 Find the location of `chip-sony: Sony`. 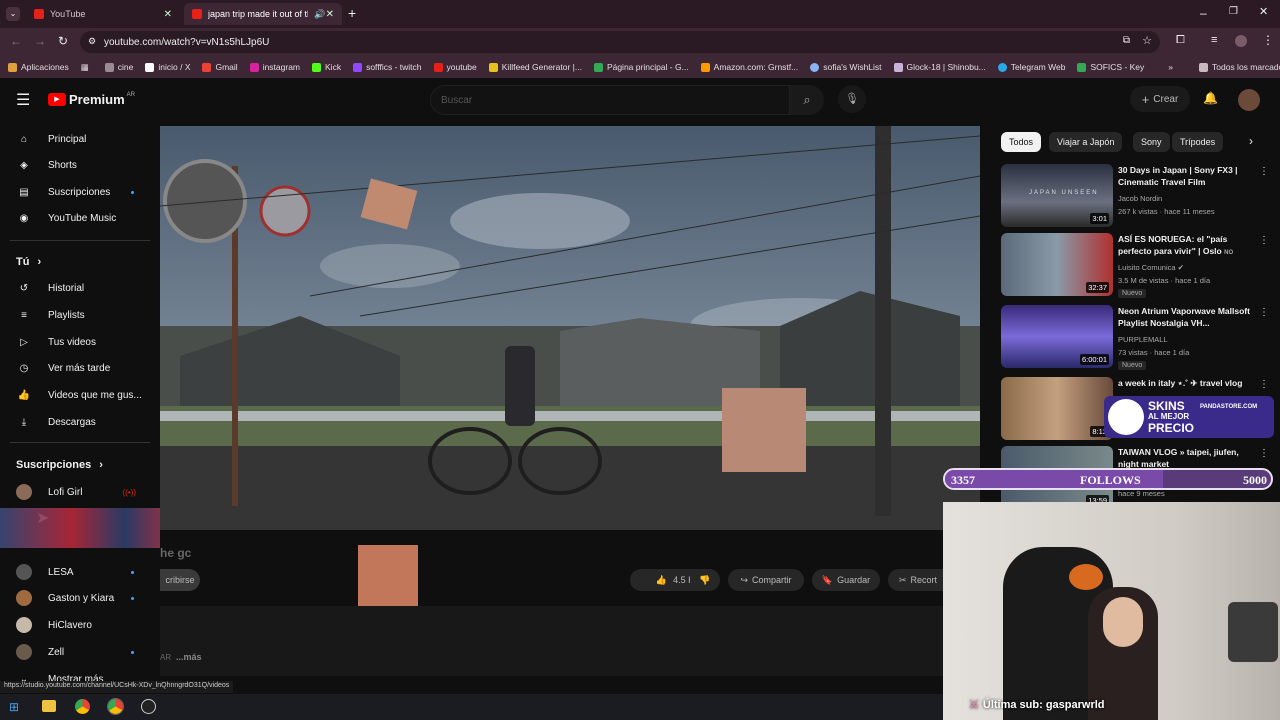

chip-sony: Sony is located at coordinates (1151, 142).